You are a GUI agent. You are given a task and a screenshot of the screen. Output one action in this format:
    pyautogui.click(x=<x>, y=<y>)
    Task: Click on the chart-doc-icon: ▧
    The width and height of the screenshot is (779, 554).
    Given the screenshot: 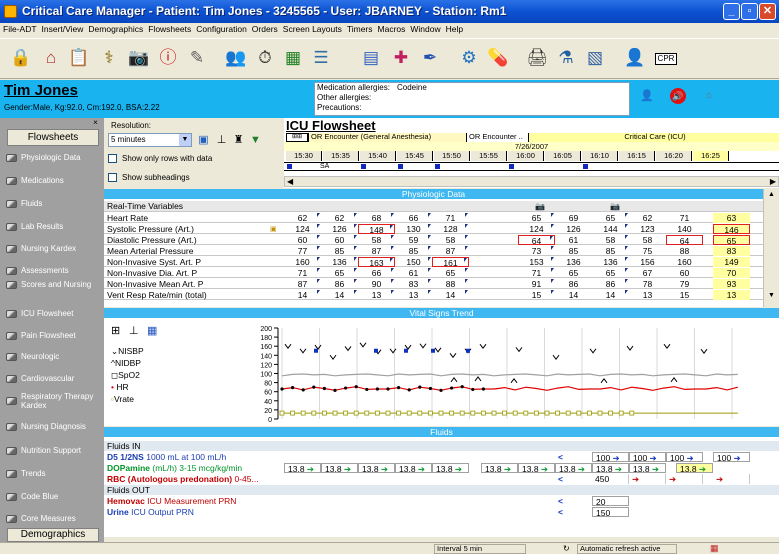 What is the action you would take?
    pyautogui.click(x=595, y=58)
    